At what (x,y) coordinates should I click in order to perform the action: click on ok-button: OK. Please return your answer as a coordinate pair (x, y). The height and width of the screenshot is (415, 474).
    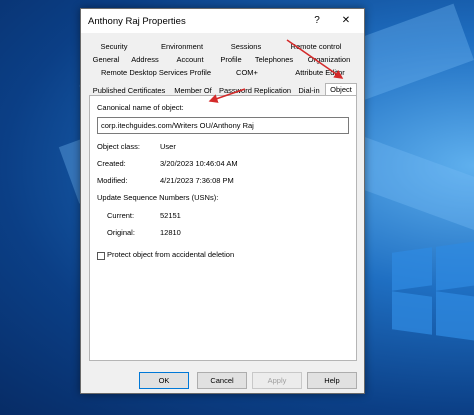
    Looking at the image, I should click on (164, 380).